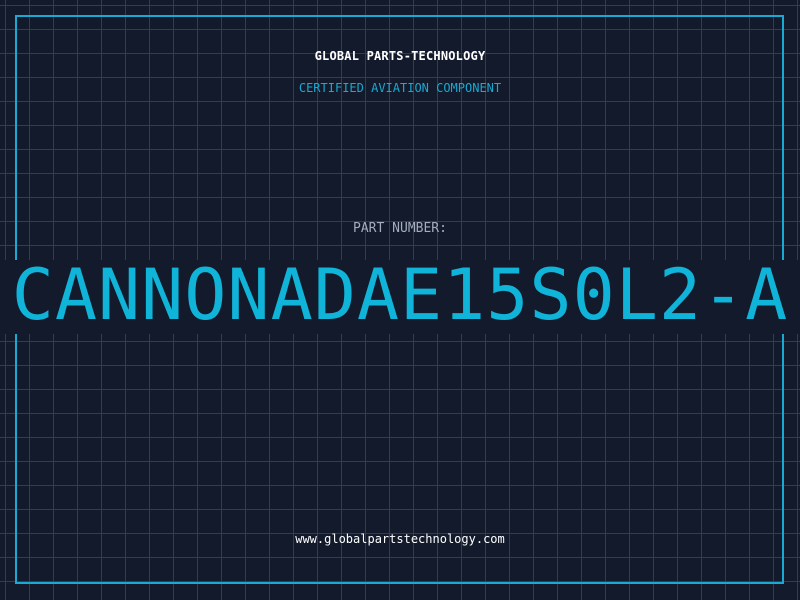  Describe the element at coordinates (400, 56) in the screenshot. I see `company-name: GLOBAL PARTS-TECHNOLOGY` at that location.